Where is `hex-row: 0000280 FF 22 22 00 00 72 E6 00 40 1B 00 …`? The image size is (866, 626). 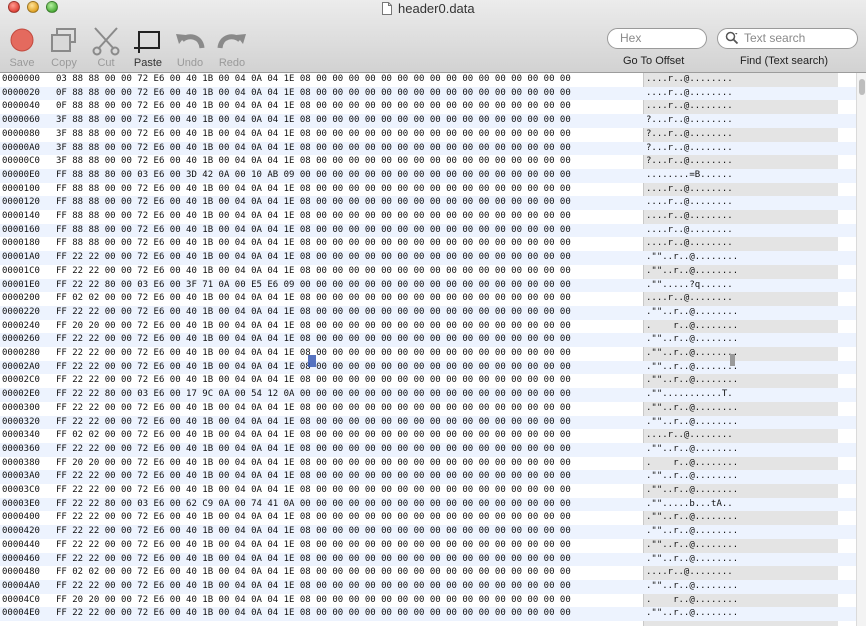
hex-row: 0000280 FF 22 22 00 00 72 E6 00 40 1B 00 … is located at coordinates (428, 354).